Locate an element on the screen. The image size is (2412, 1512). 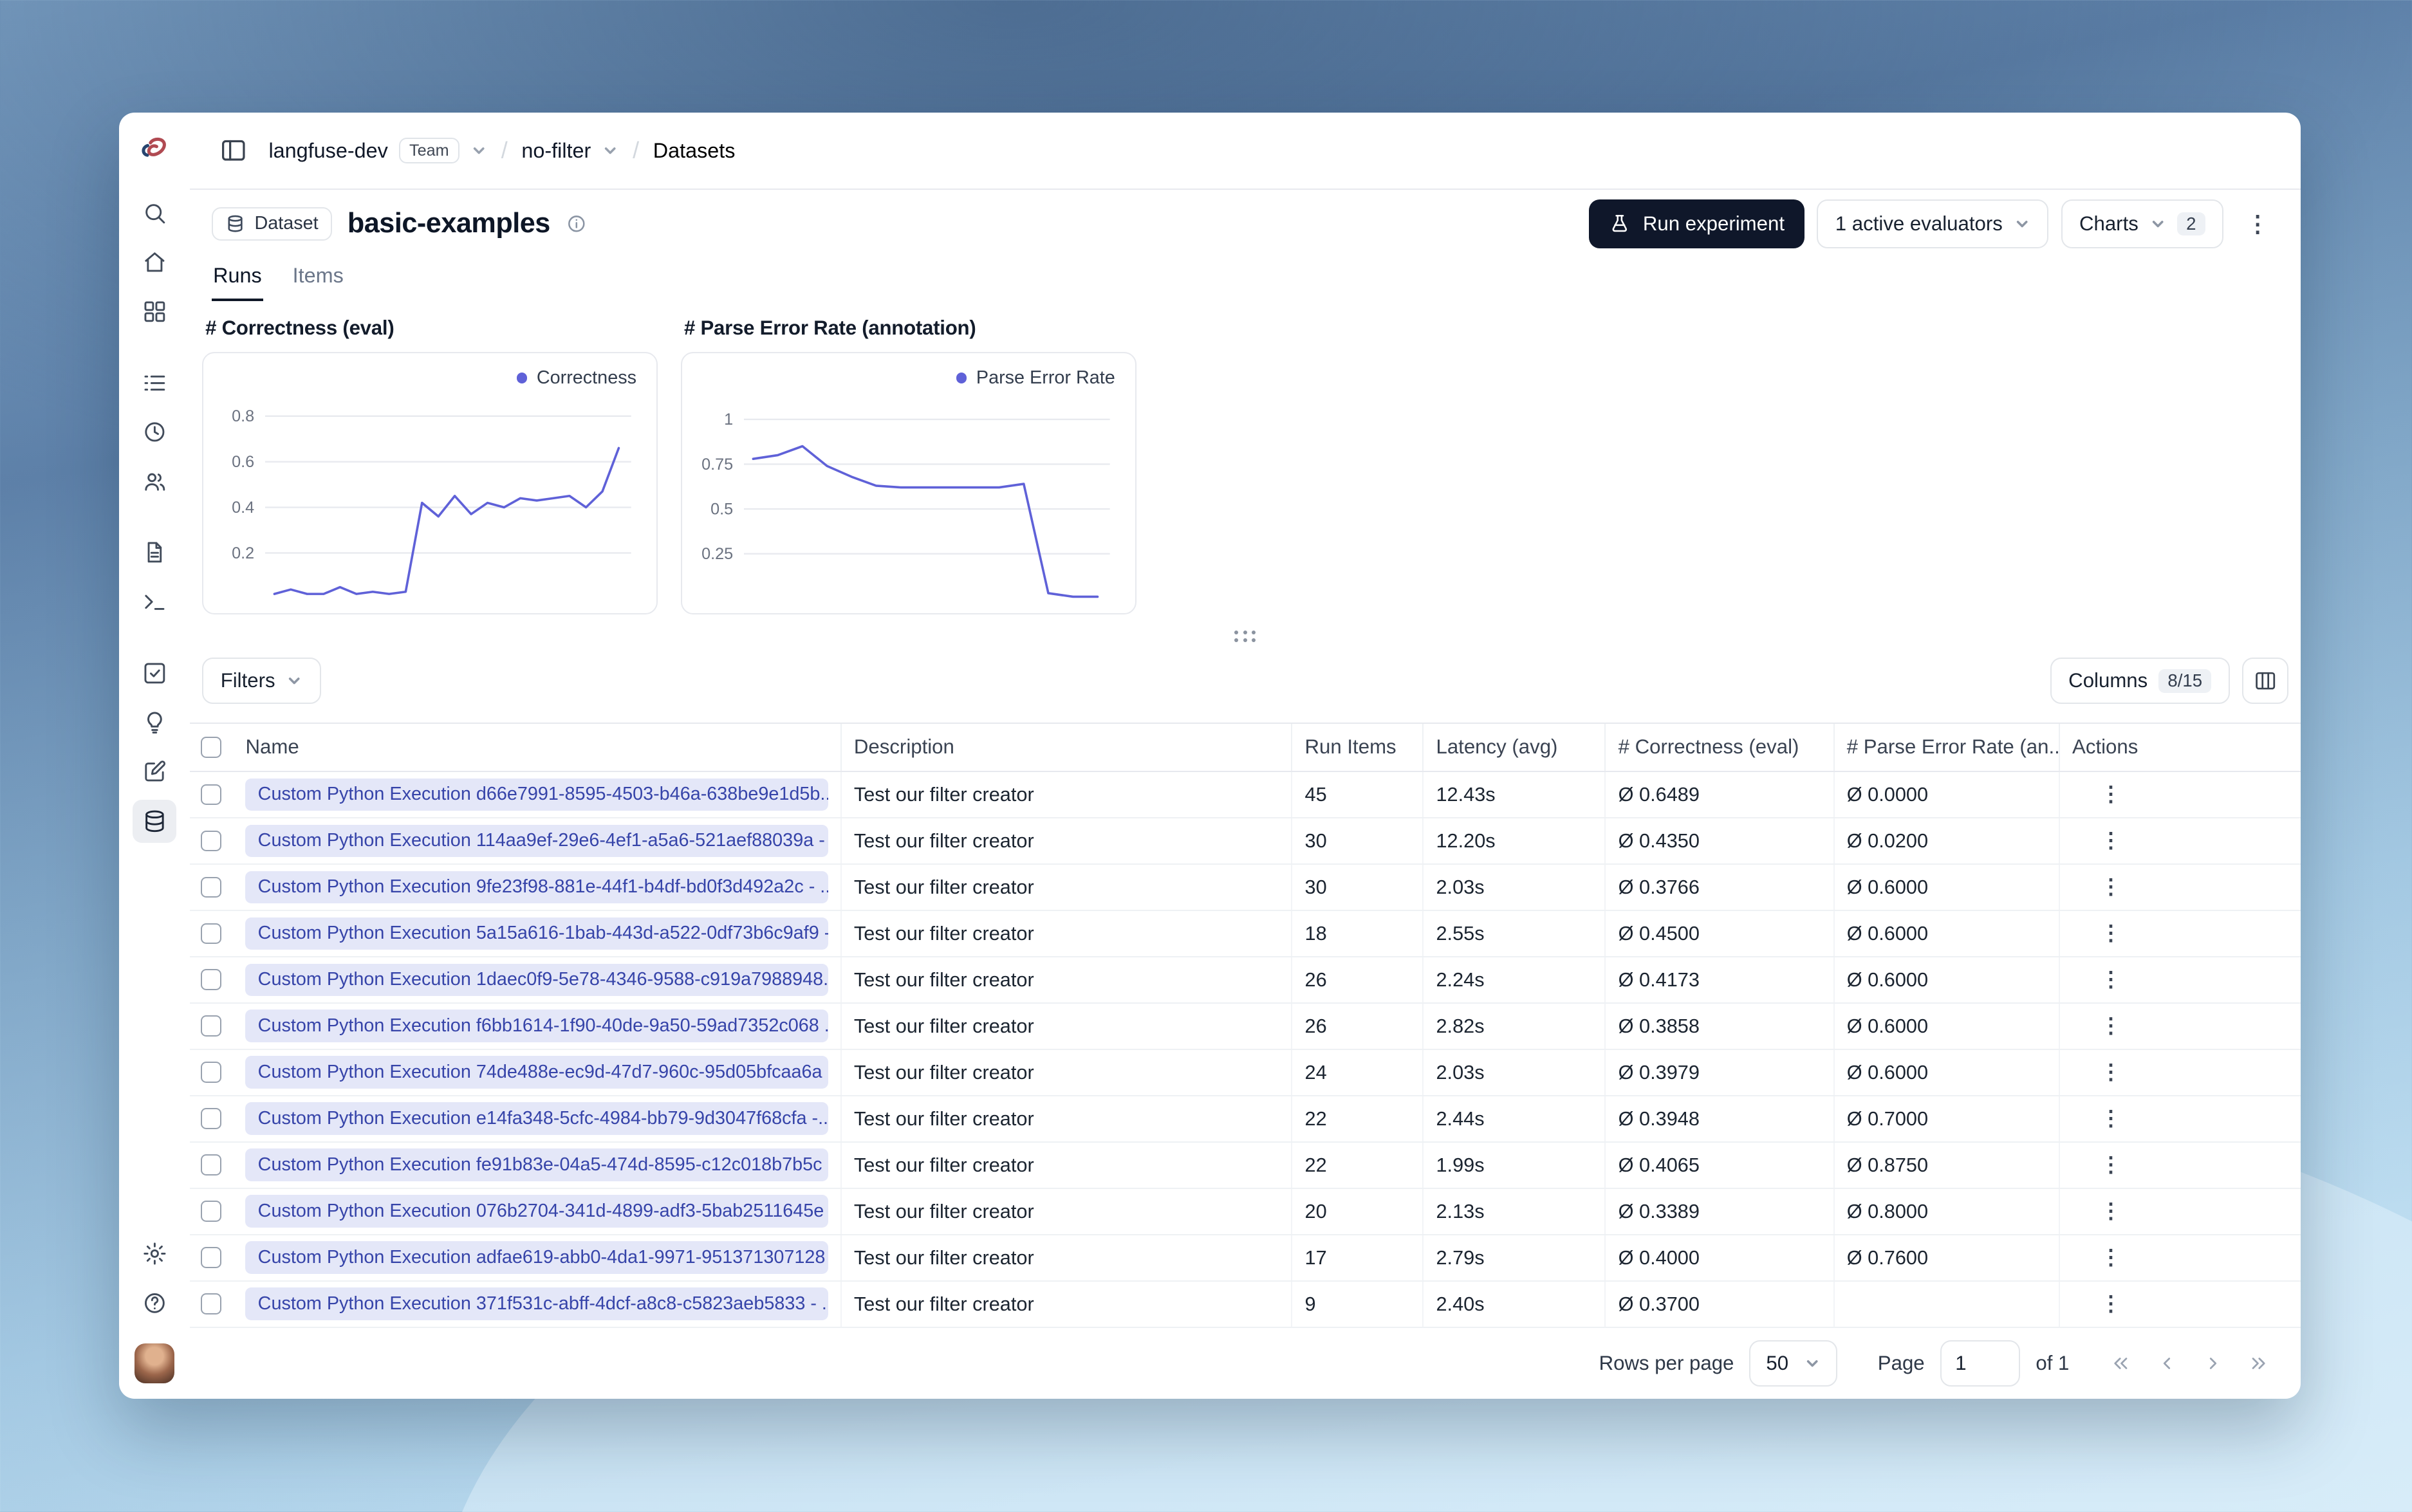
rows-per-page-select: 50 is located at coordinates (1794, 1363).